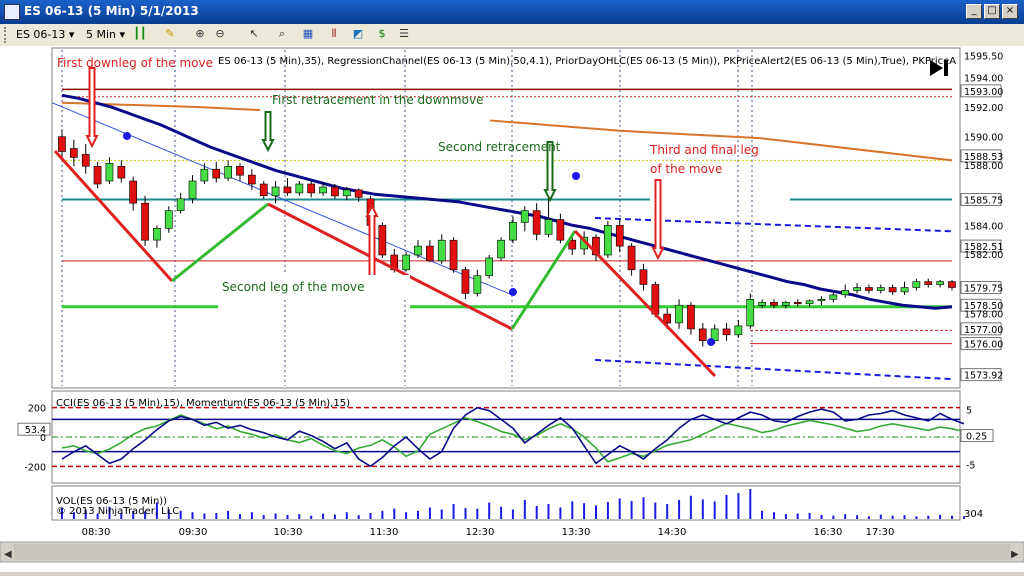 This screenshot has width=1024, height=576. I want to click on zoom-in-icon: ⊕, so click(200, 35).